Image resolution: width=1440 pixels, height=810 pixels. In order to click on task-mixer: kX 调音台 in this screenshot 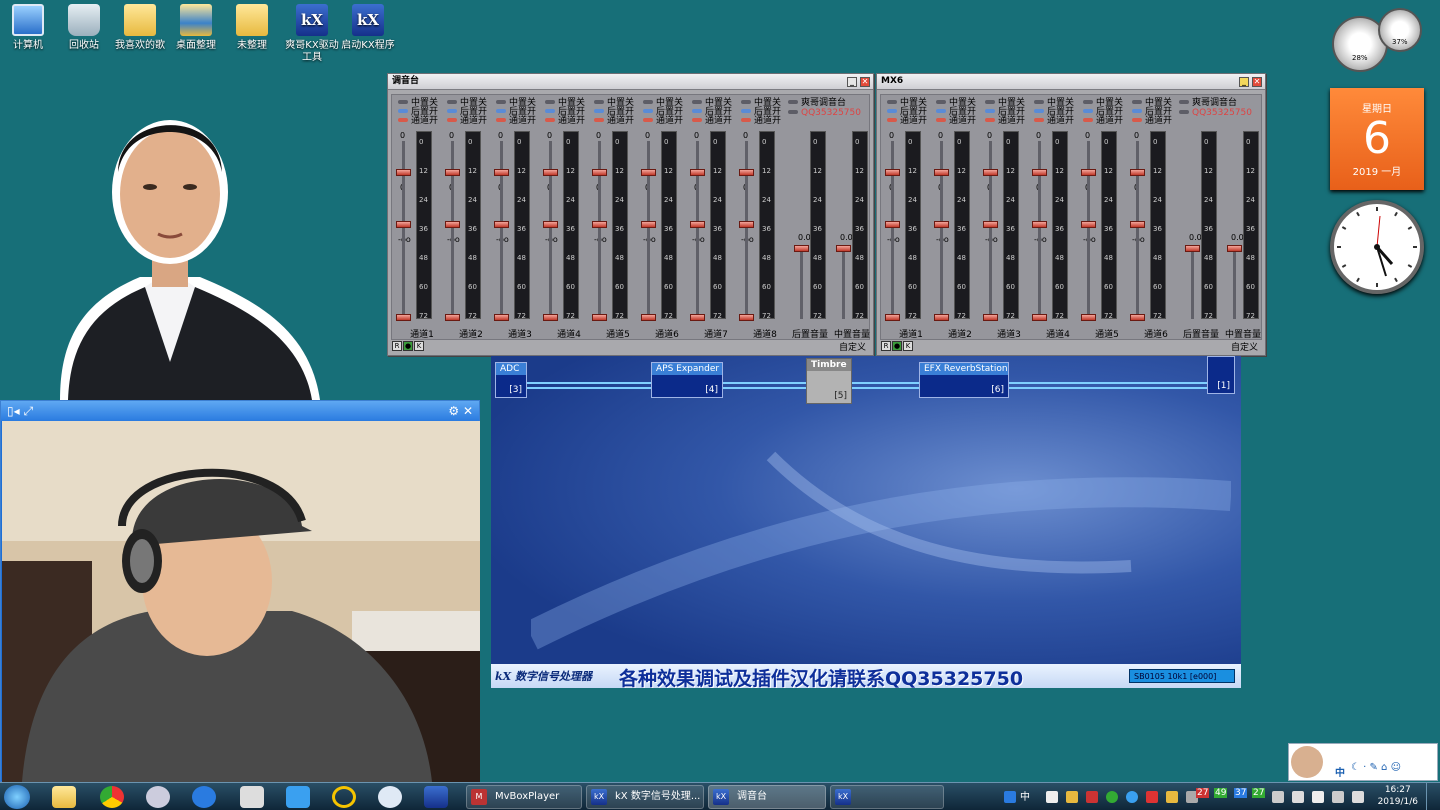, I will do `click(767, 797)`.